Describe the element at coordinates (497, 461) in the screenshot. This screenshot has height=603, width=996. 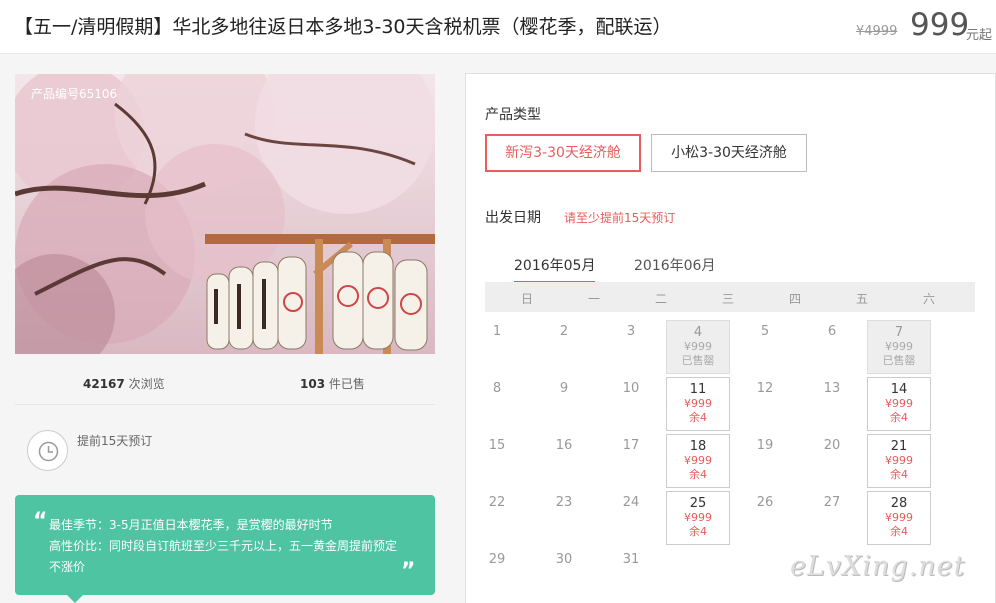
I see `calendar-day: 15` at that location.